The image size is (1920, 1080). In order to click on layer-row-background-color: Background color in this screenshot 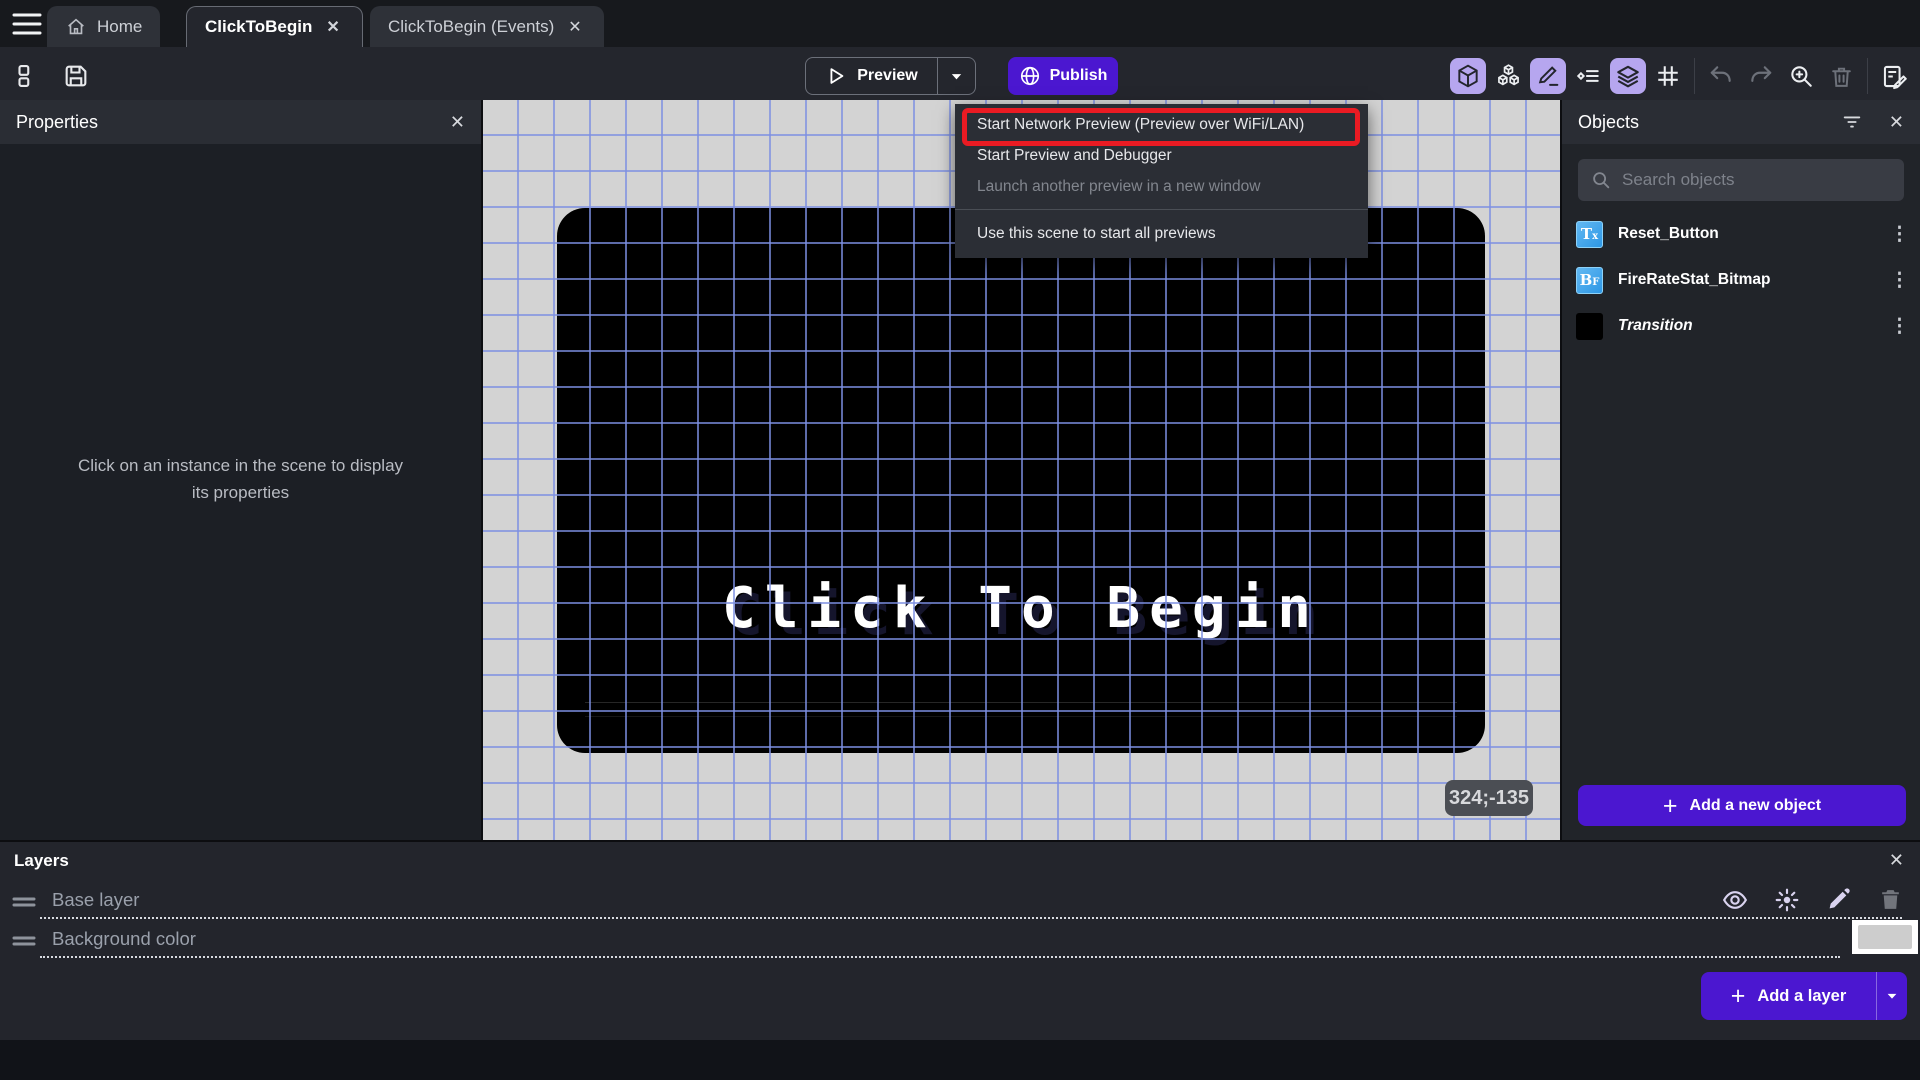, I will do `click(960, 939)`.